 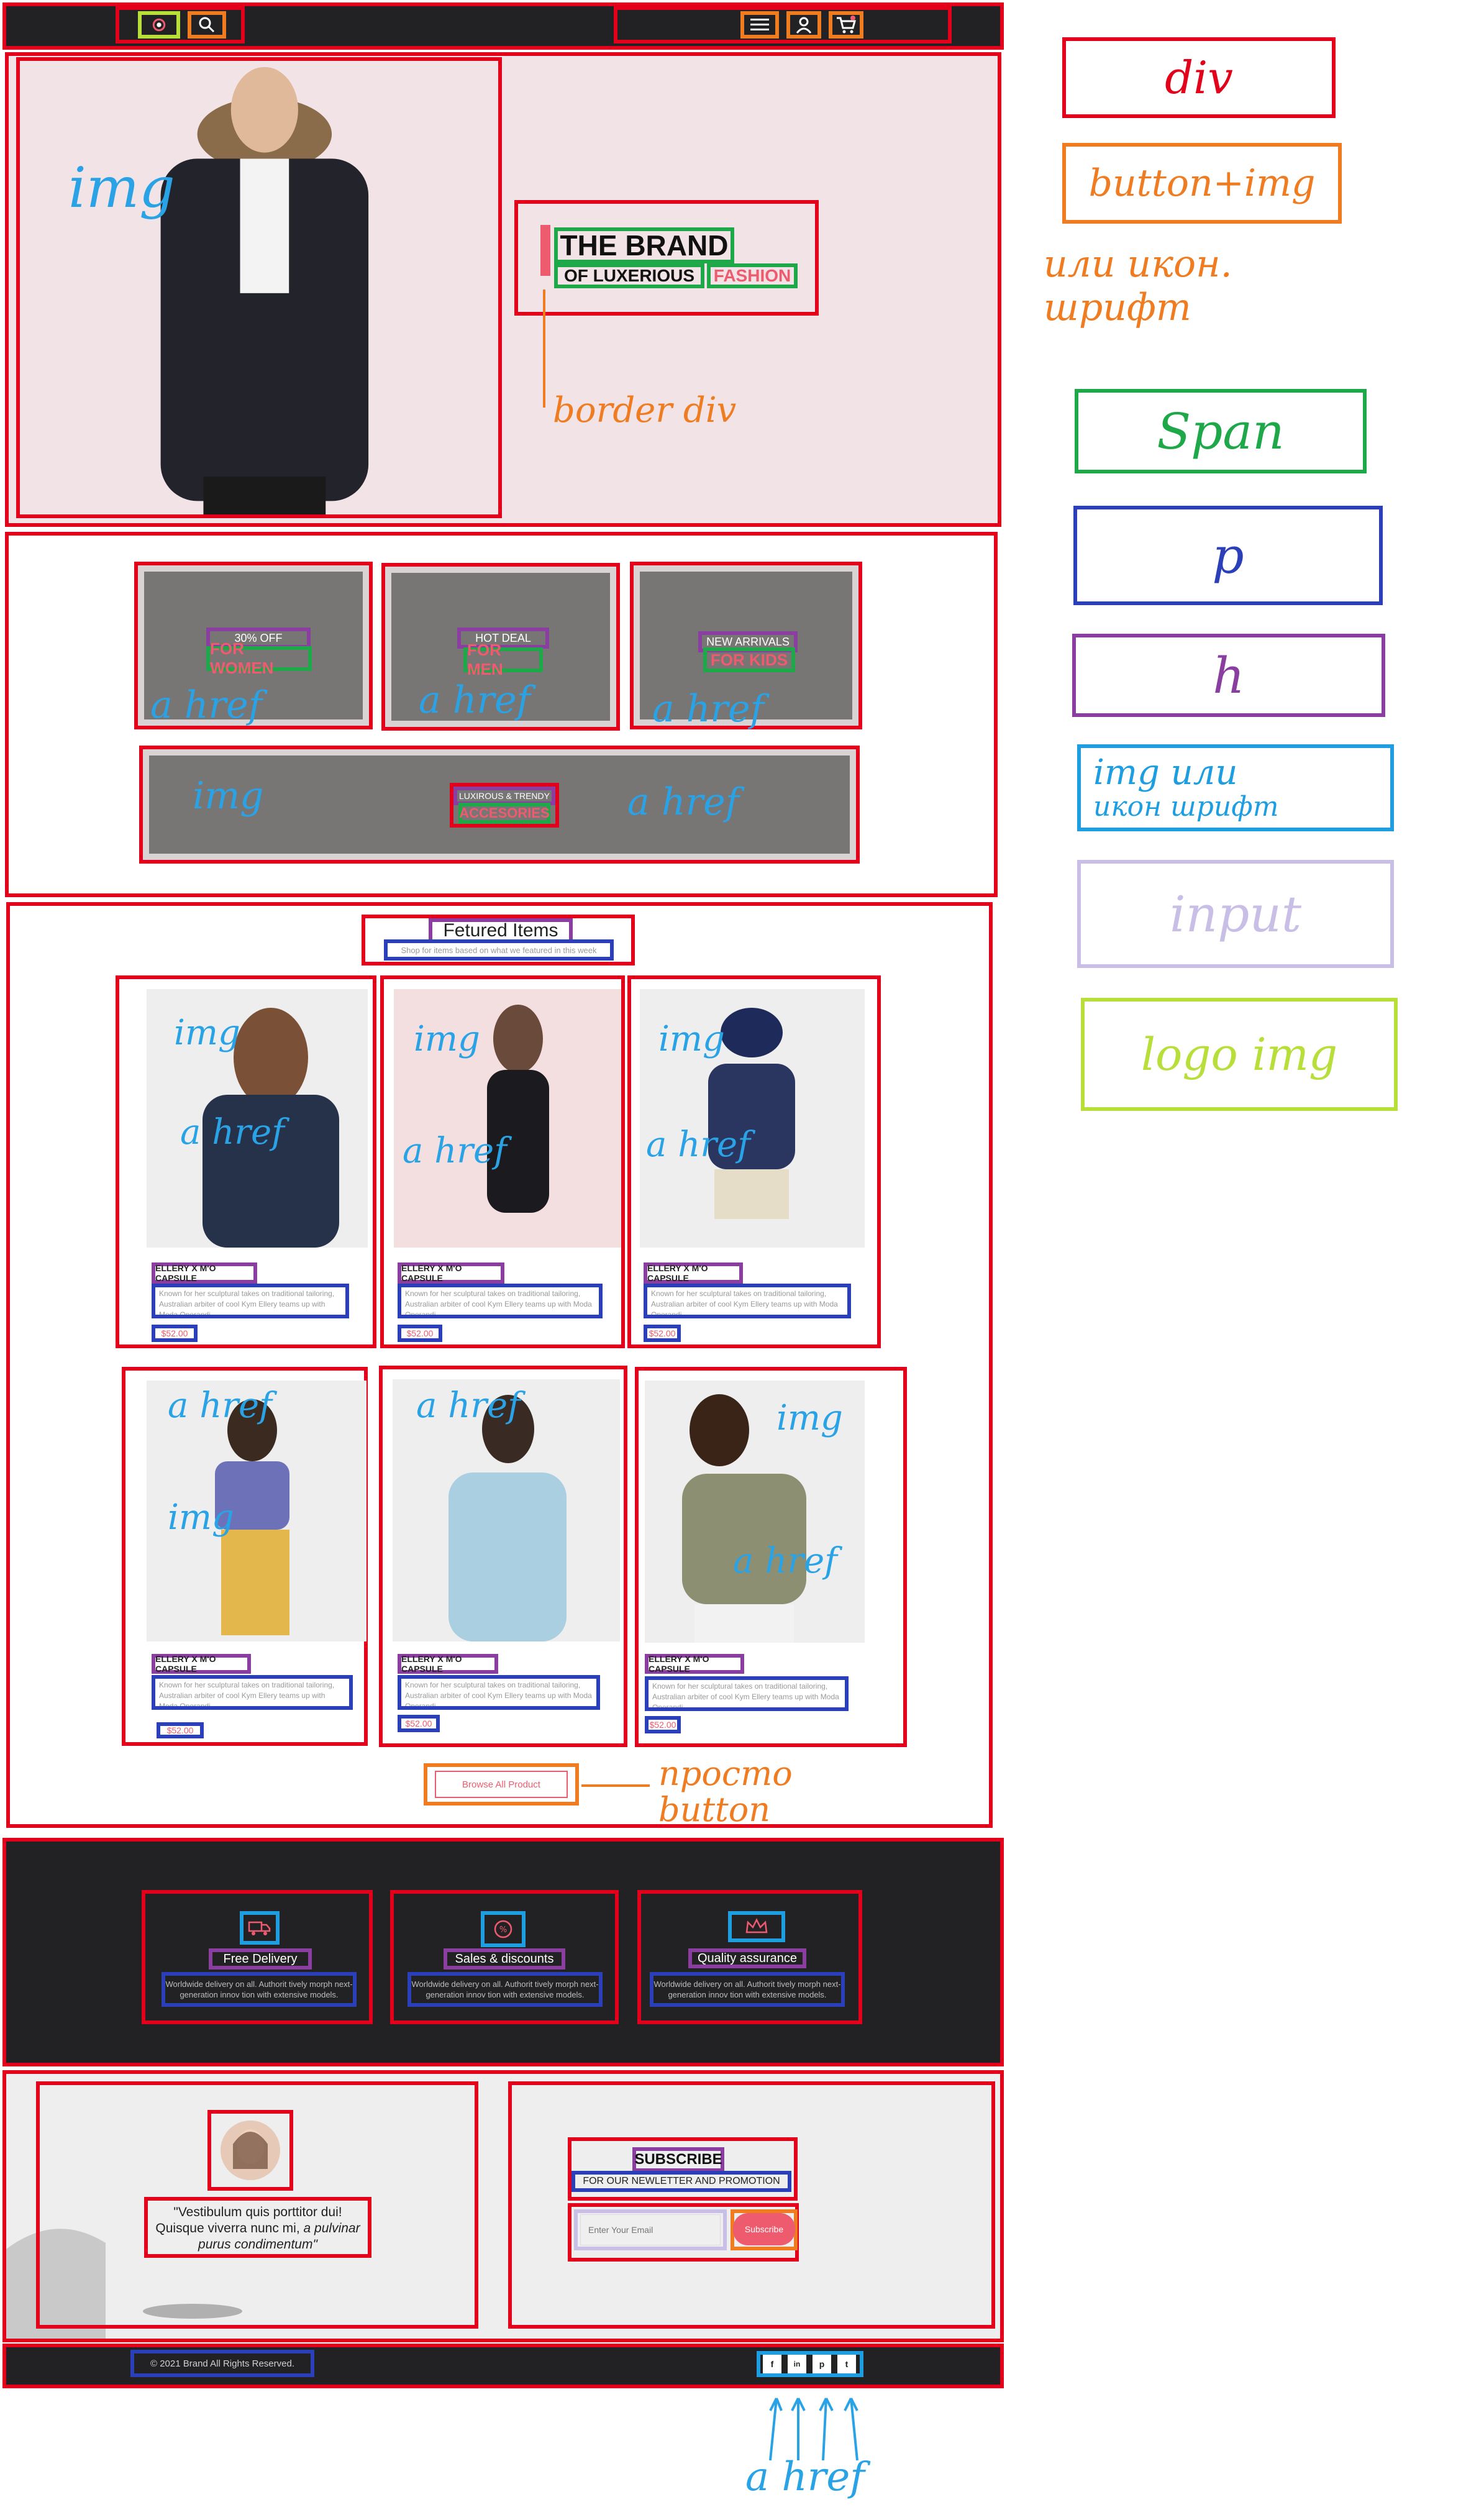 What do you see at coordinates (503, 659) in the screenshot?
I see `category-title: FOR MEN` at bounding box center [503, 659].